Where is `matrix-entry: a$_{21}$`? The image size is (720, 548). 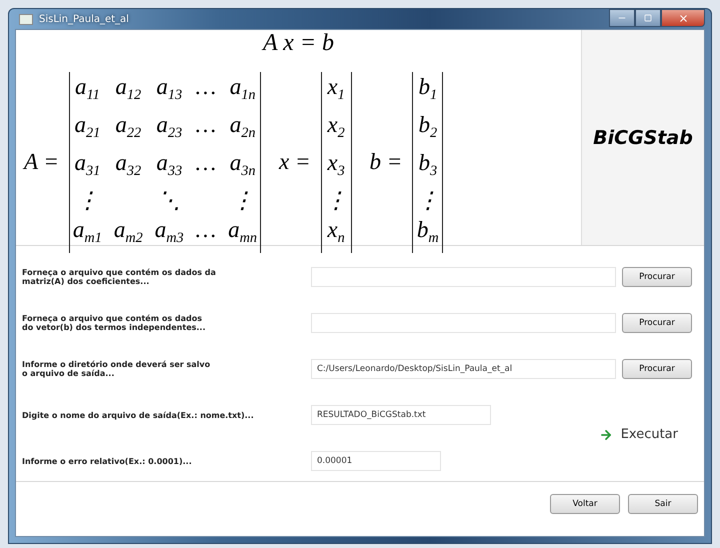
matrix-entry: a$_{21}$ is located at coordinates (87, 126).